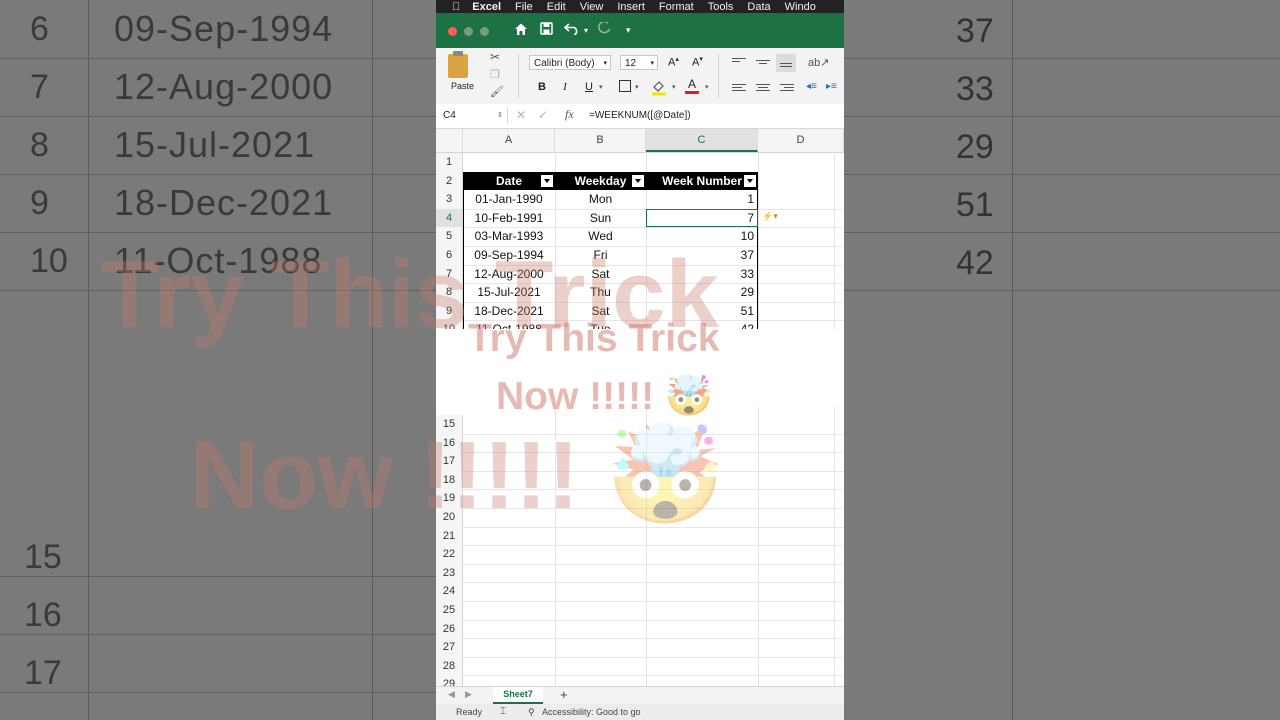 This screenshot has height=720, width=1280. What do you see at coordinates (787, 89) in the screenshot?
I see `align-right-icon` at bounding box center [787, 89].